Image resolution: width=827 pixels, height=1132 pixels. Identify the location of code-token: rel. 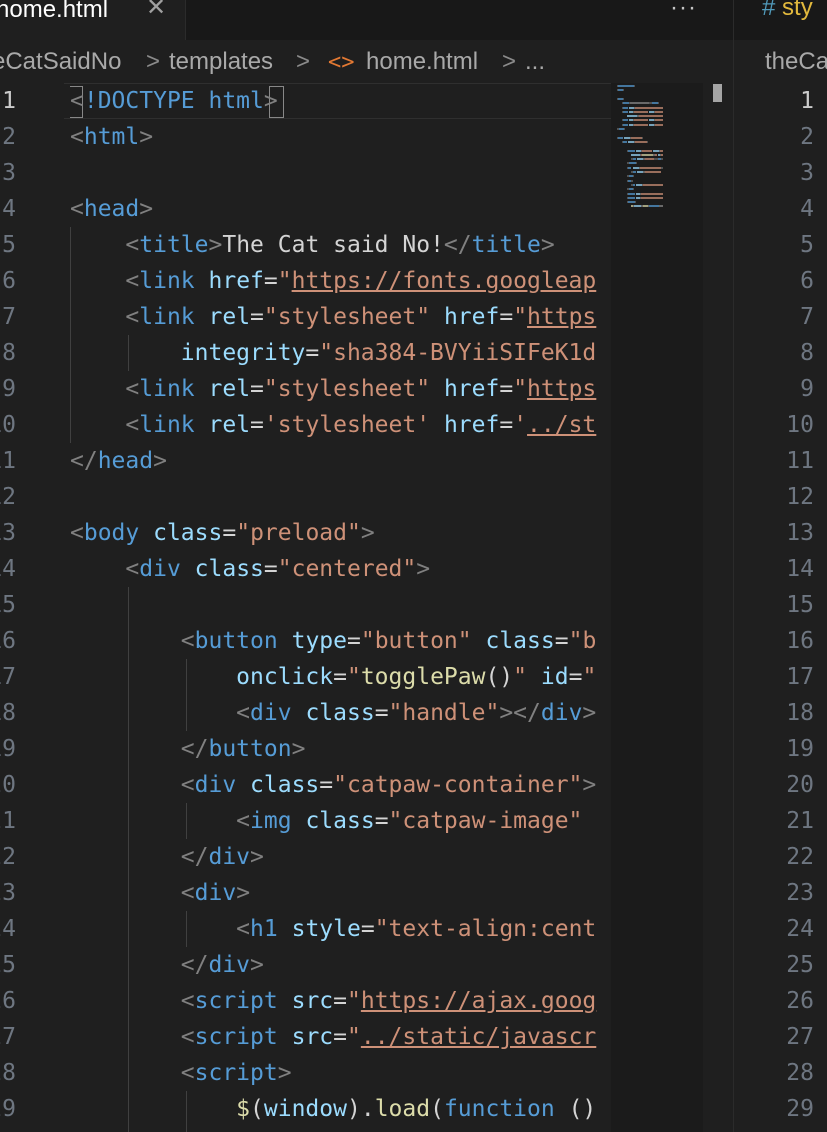
(229, 317).